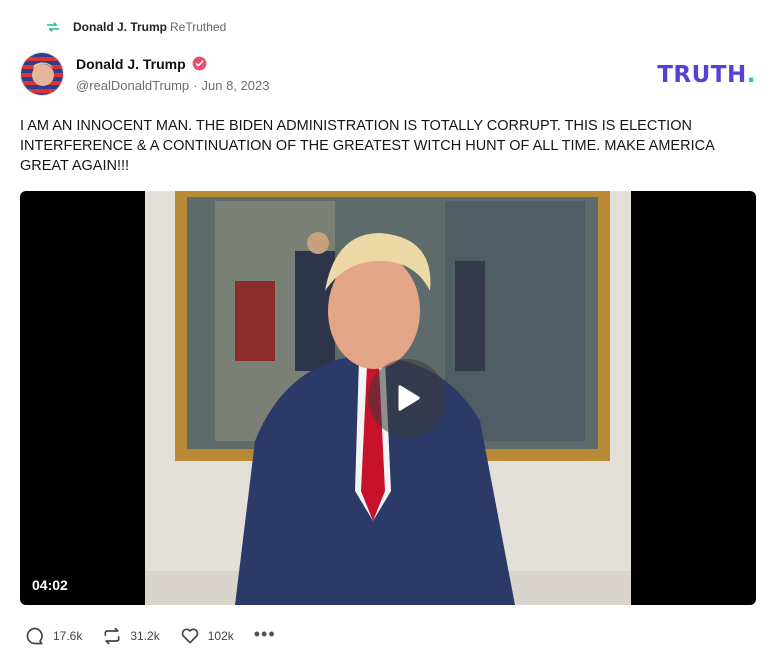 The image size is (777, 668). Describe the element at coordinates (220, 636) in the screenshot. I see `like-count: 102k` at that location.